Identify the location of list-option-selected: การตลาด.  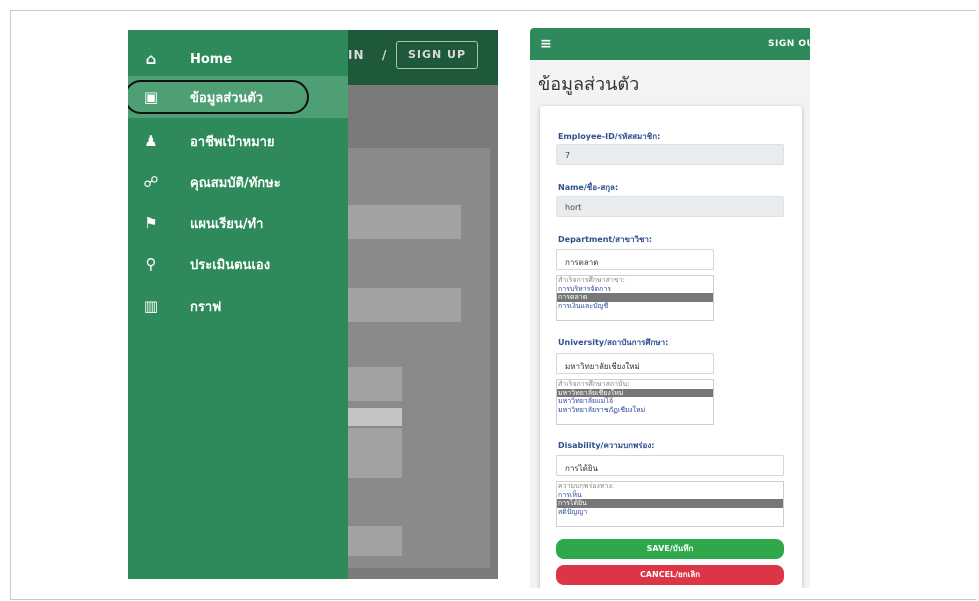
(635, 297).